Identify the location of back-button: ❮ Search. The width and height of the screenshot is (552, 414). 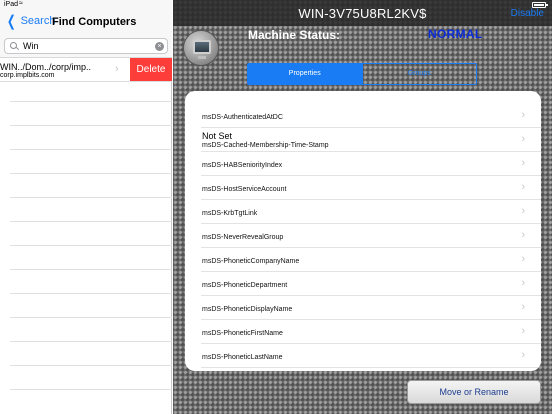
(30, 21).